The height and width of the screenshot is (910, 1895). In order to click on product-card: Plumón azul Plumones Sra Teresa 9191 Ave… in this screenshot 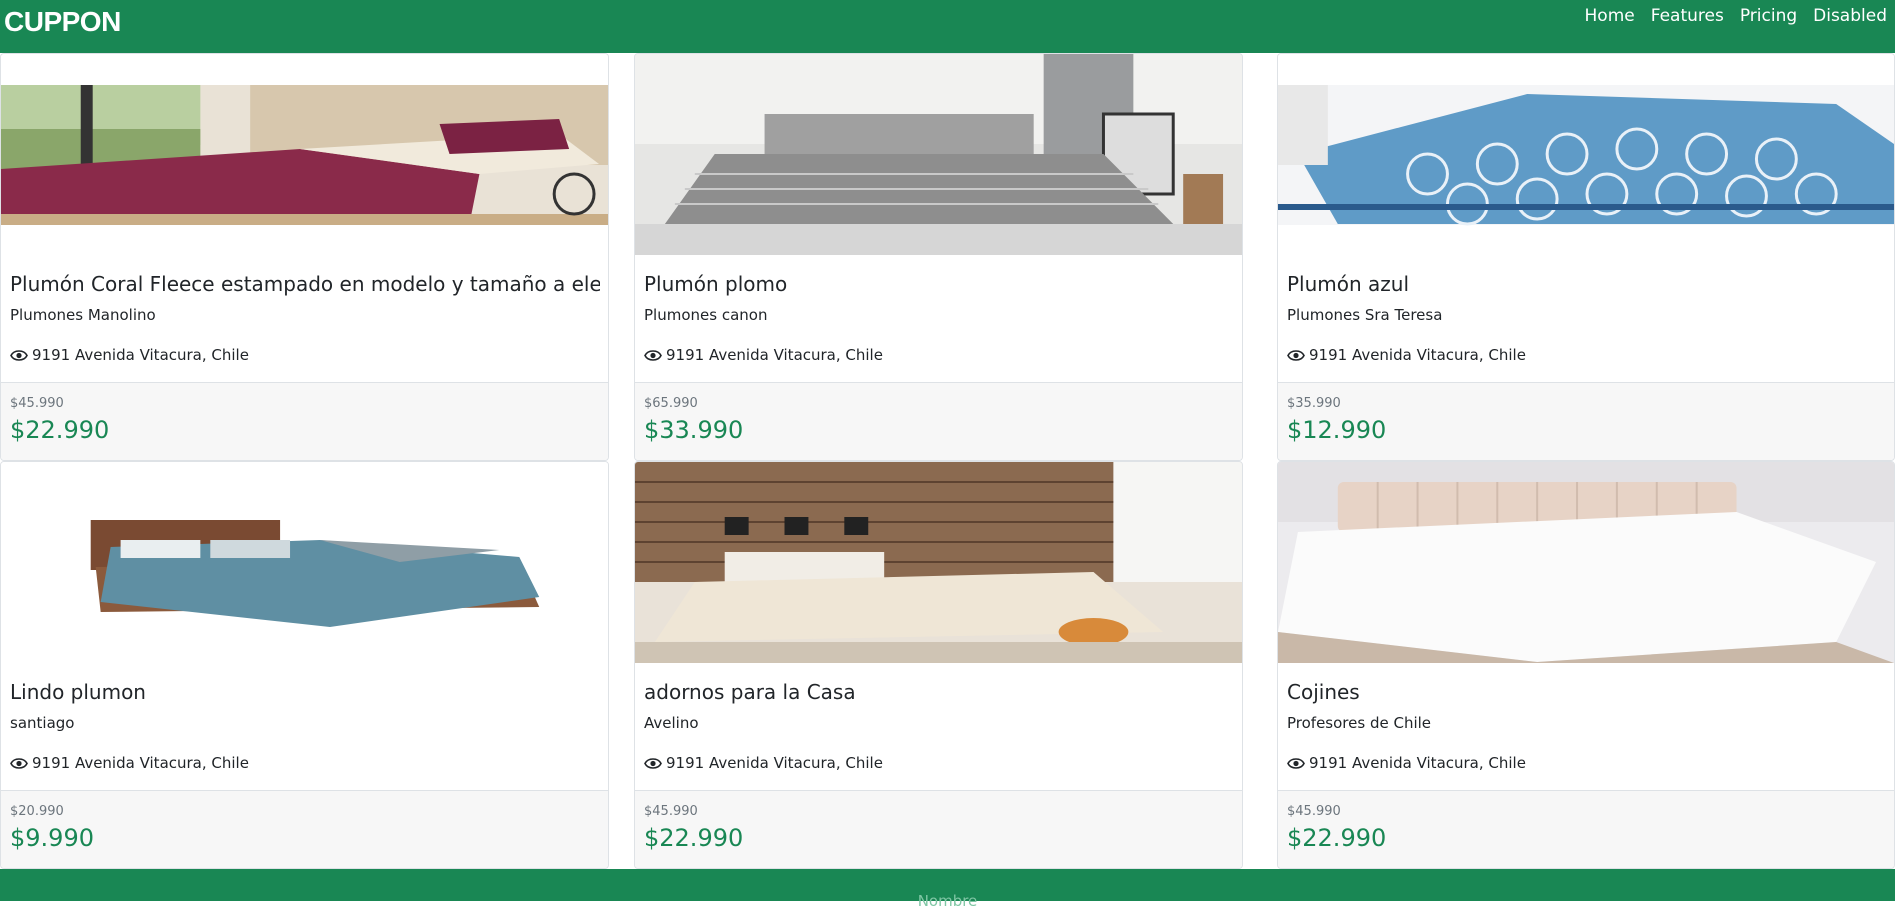, I will do `click(1586, 257)`.